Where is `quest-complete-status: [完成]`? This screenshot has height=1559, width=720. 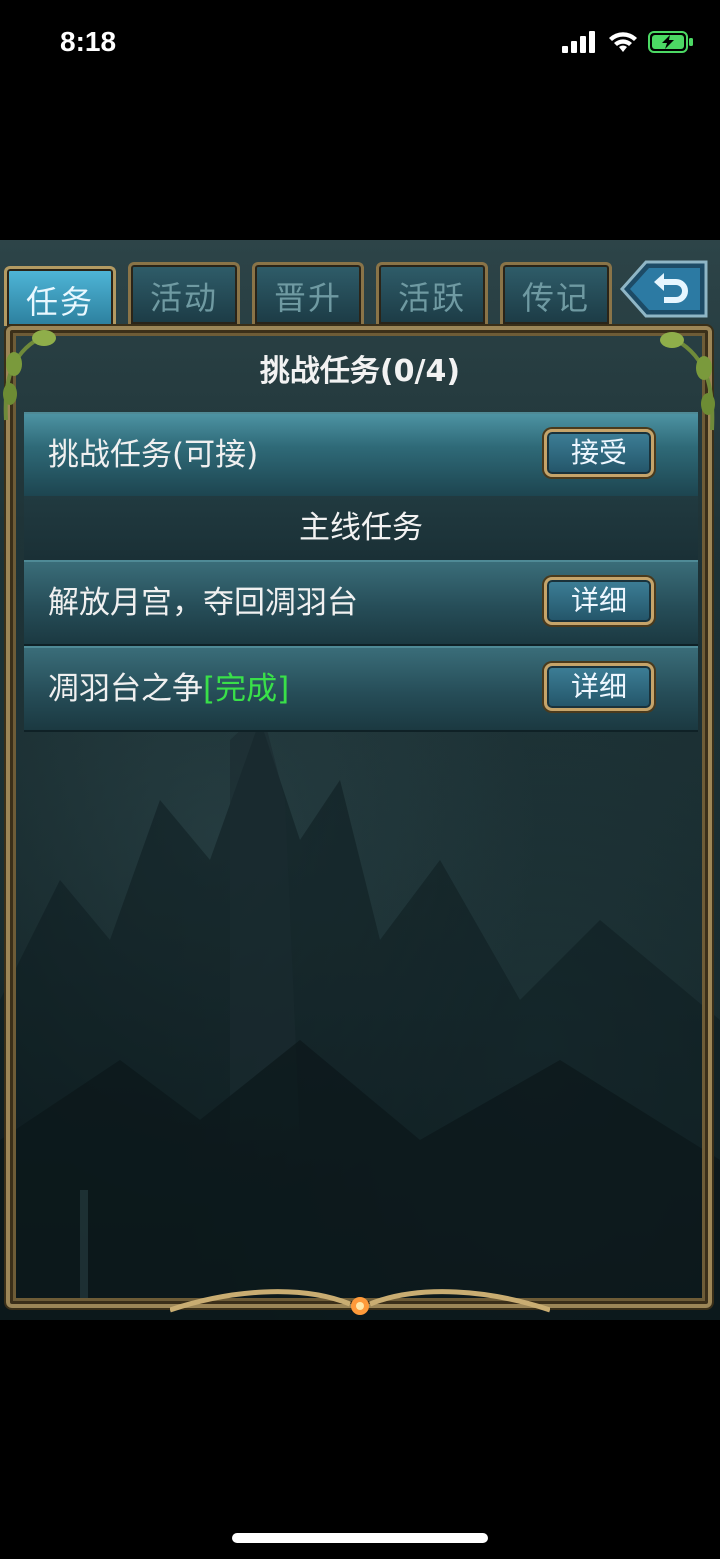
quest-complete-status: [完成] is located at coordinates (246, 689).